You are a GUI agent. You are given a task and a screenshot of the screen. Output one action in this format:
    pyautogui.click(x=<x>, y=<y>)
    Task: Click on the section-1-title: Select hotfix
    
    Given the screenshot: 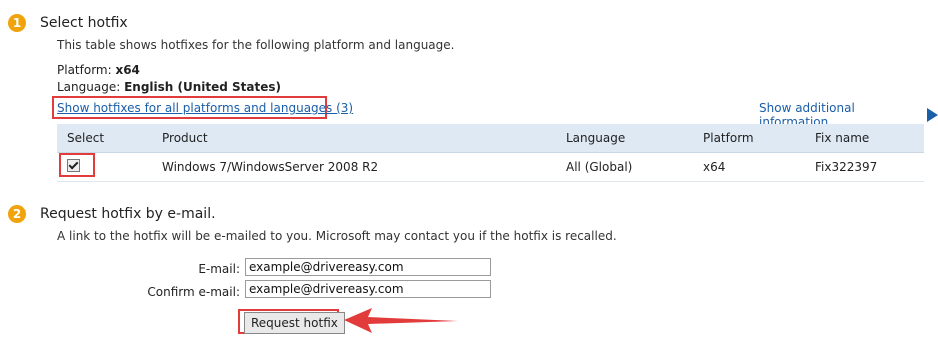 What is the action you would take?
    pyautogui.click(x=84, y=23)
    